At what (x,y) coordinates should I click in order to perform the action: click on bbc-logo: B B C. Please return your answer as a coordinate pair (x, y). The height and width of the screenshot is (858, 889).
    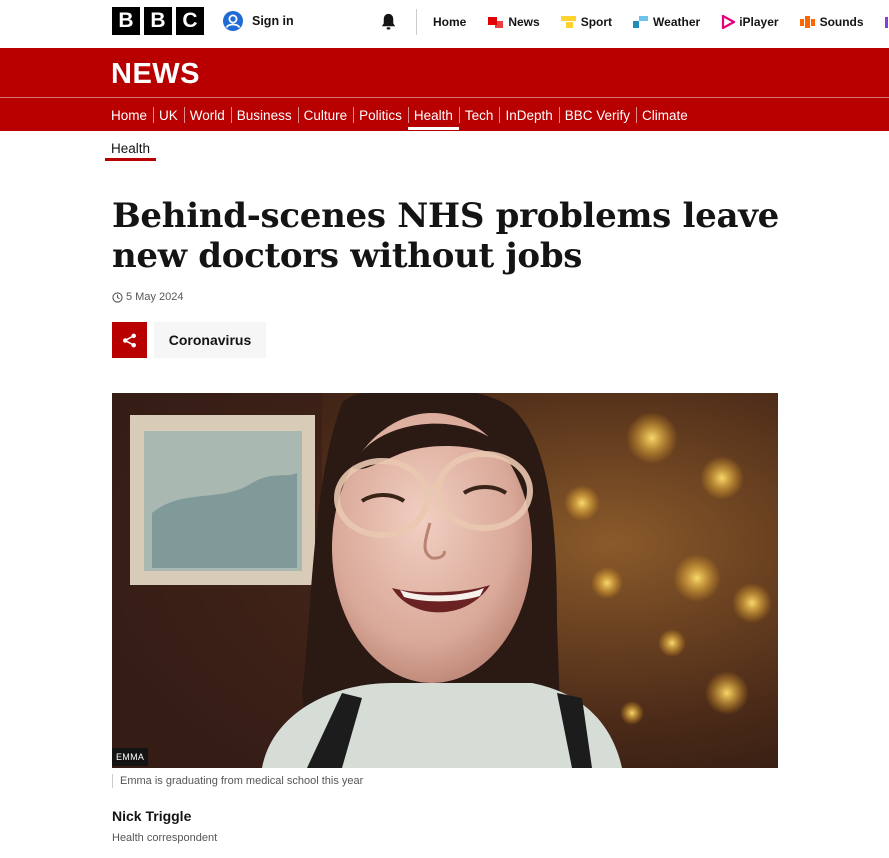
    Looking at the image, I should click on (158, 21).